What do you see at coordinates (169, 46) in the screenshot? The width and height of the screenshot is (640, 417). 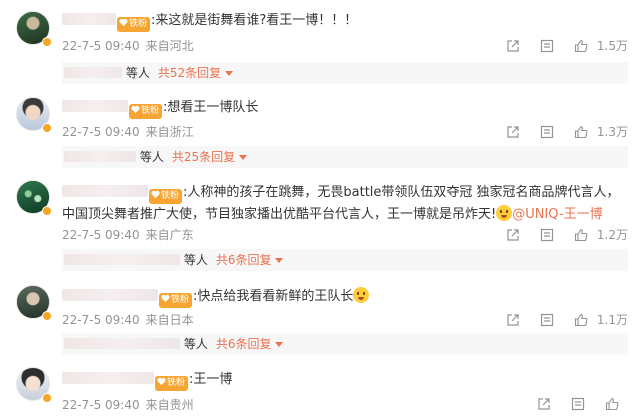 I see `comment-location: 来自河北` at bounding box center [169, 46].